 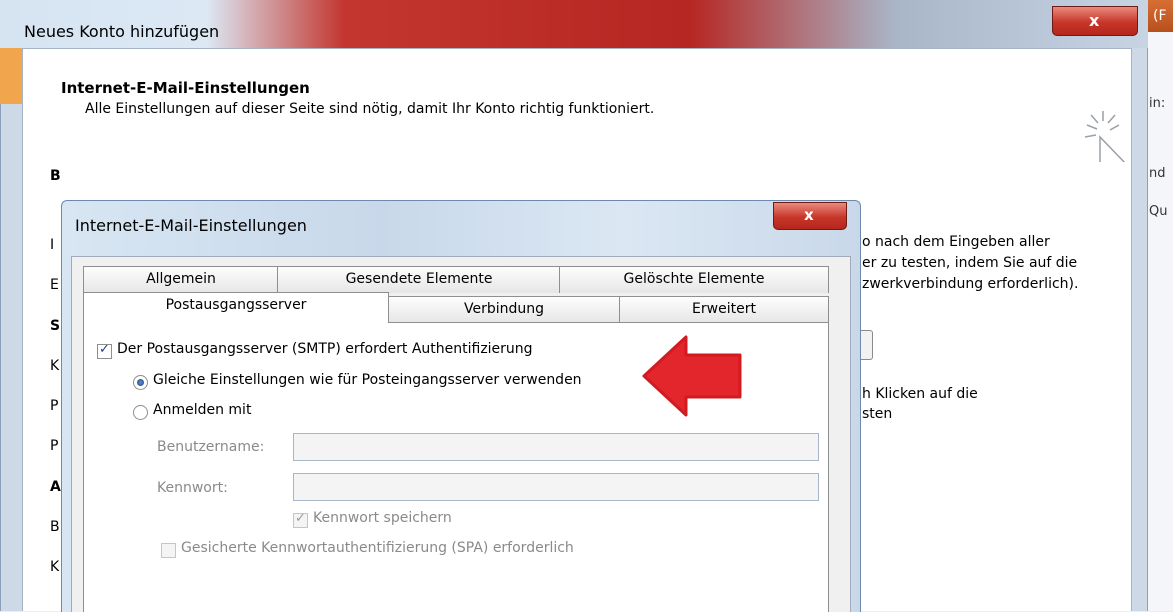 I want to click on window-close-button: x, so click(x=1095, y=21).